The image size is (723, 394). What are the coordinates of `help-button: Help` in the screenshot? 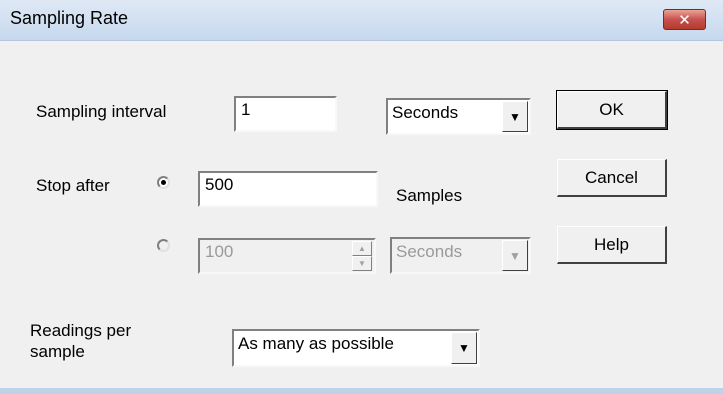 It's located at (612, 245).